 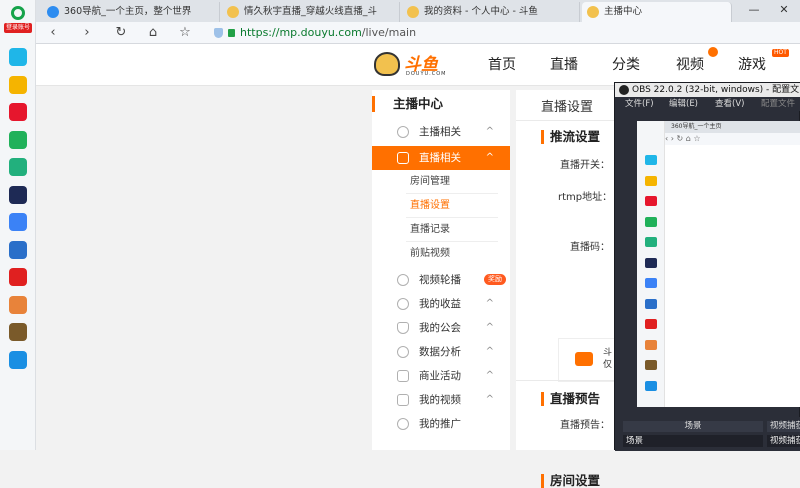 What do you see at coordinates (707, 104) in the screenshot?
I see `obs-menubar: 文件(F) 编辑(E) 查看(V) 配置文件` at bounding box center [707, 104].